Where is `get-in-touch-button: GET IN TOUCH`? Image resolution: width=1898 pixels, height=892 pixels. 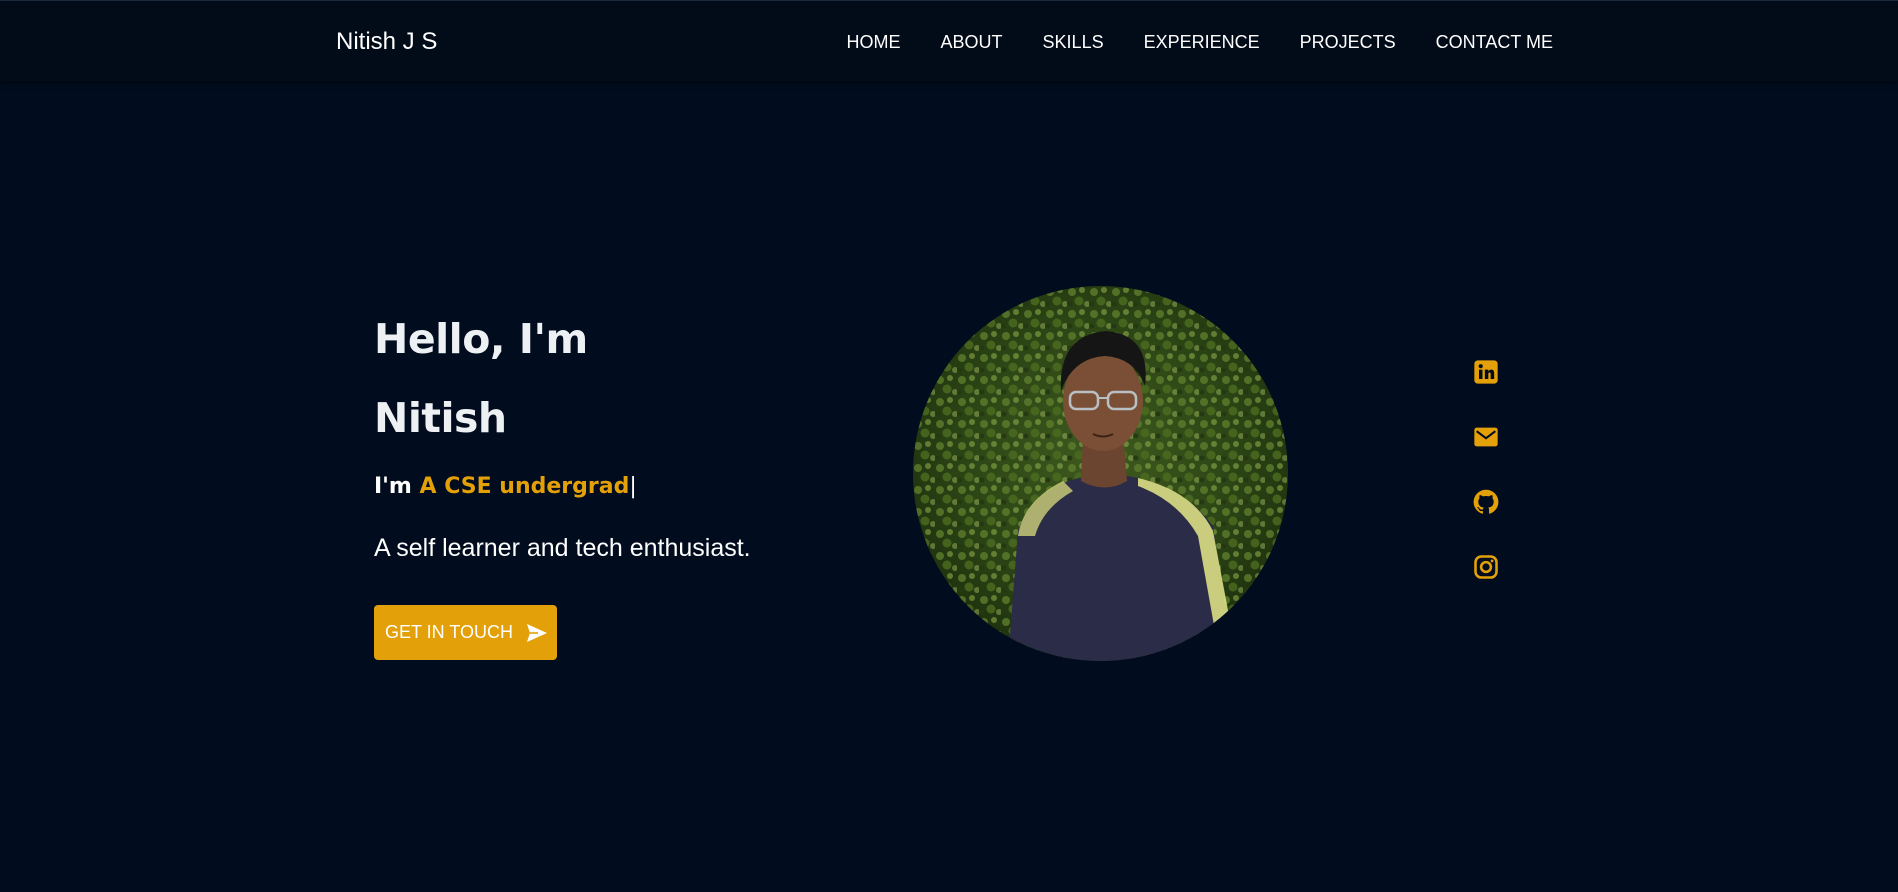
get-in-touch-button: GET IN TOUCH is located at coordinates (465, 632).